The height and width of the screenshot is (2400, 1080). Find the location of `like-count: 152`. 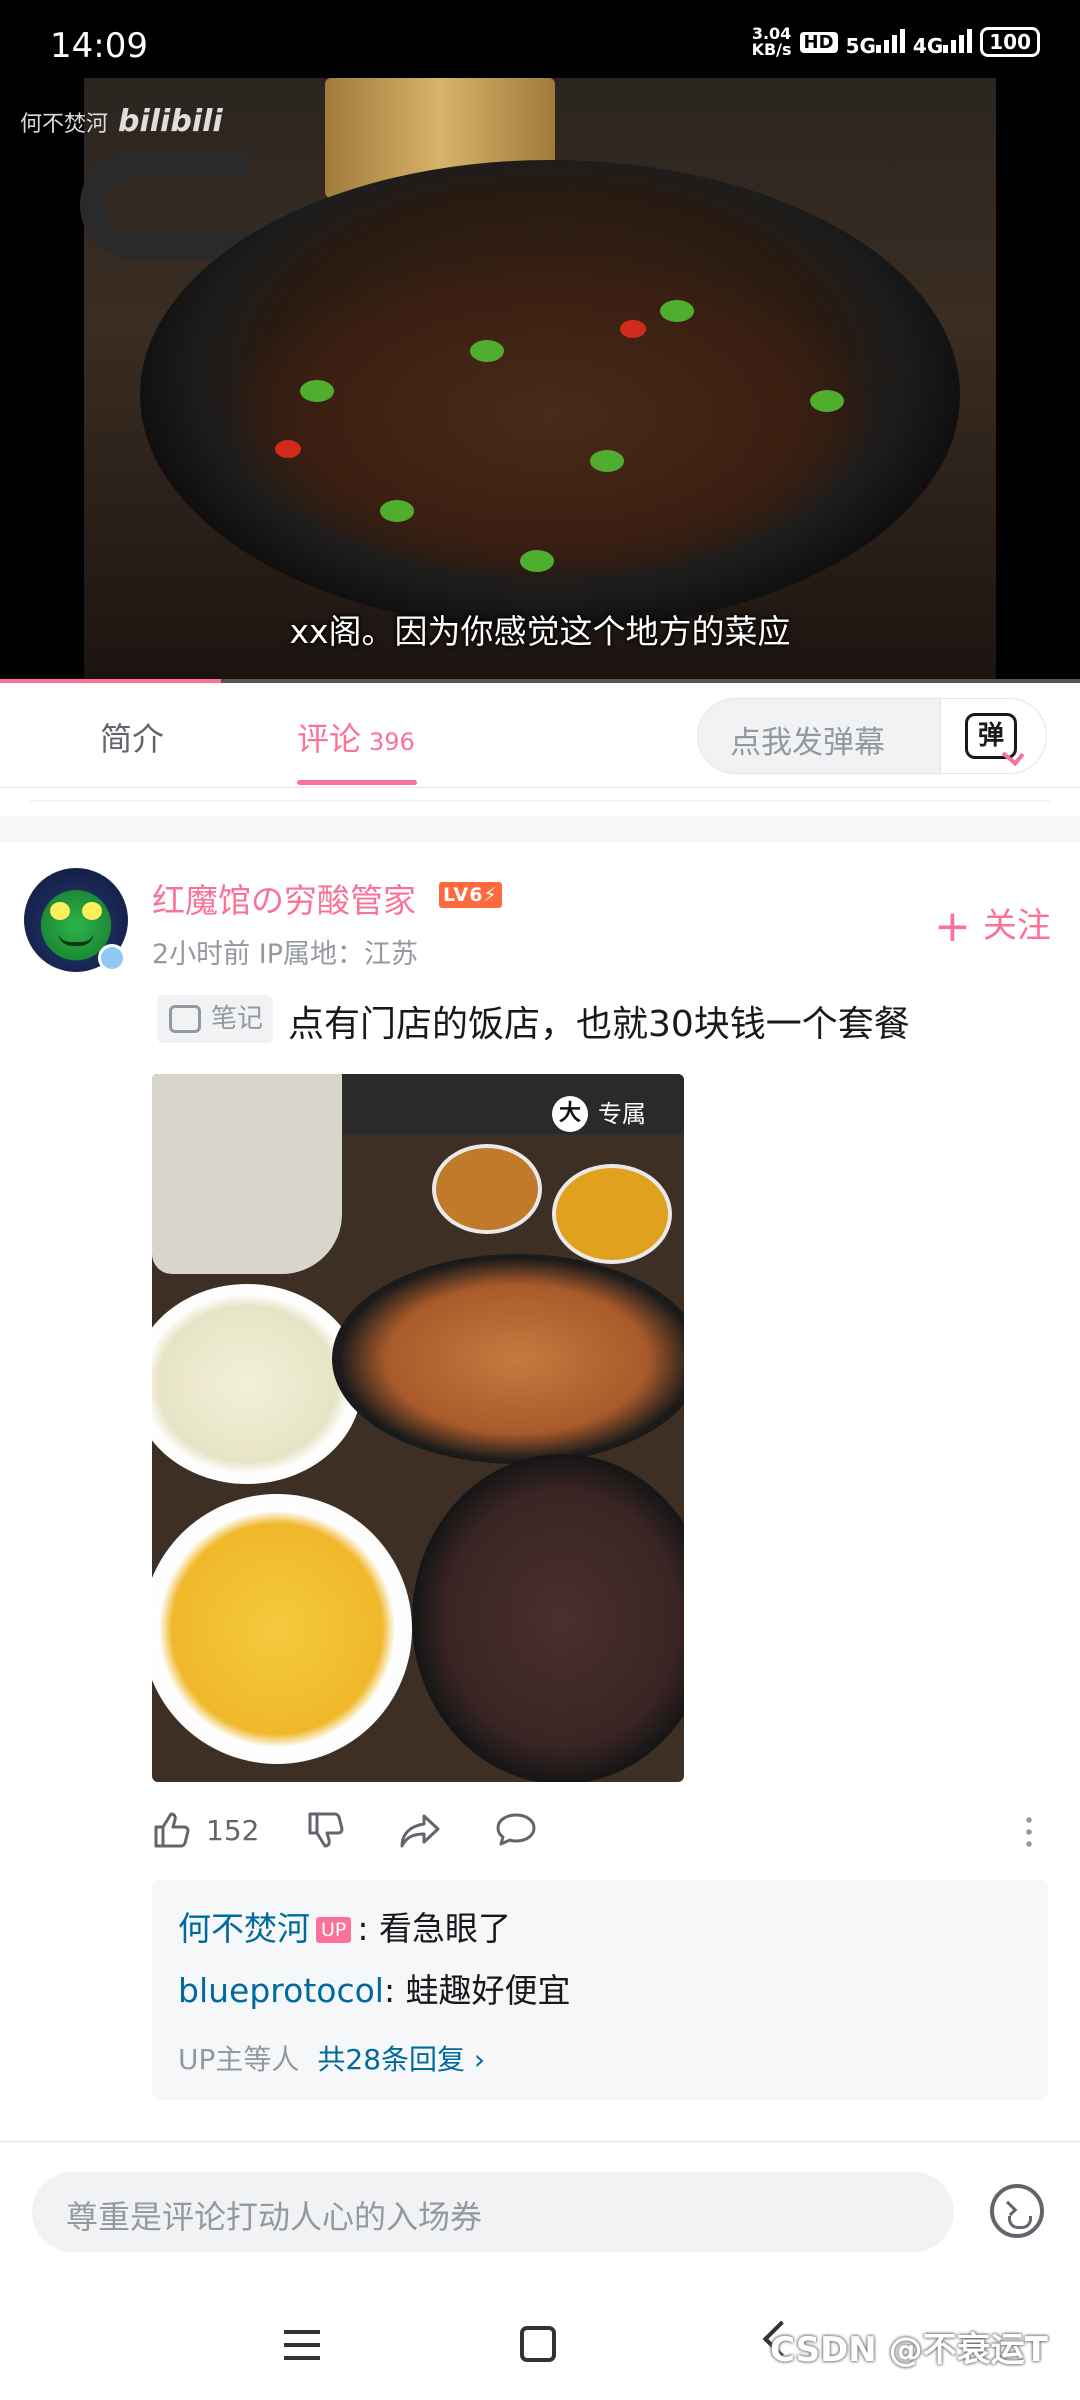

like-count: 152 is located at coordinates (233, 1830).